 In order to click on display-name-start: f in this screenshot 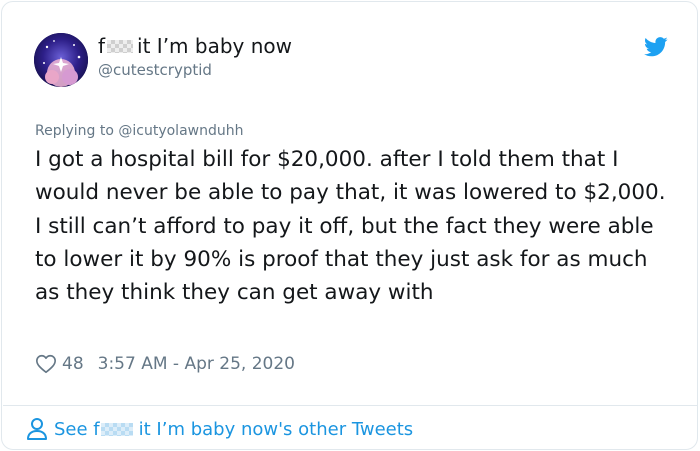, I will do `click(102, 46)`.